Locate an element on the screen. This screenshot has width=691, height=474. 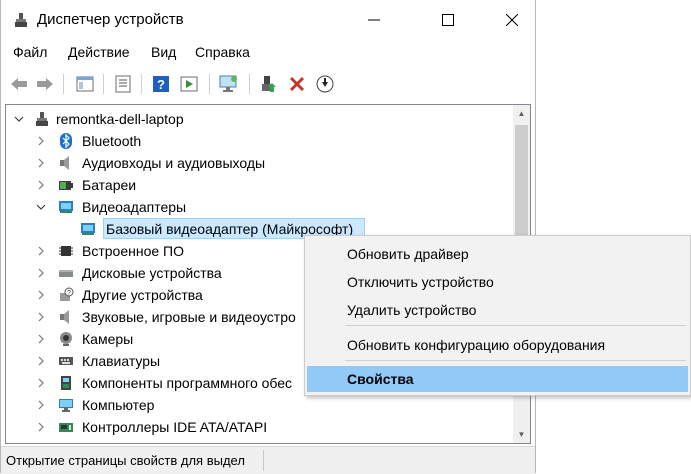
title-bar: Диспетчер устройств is located at coordinates (268, 20).